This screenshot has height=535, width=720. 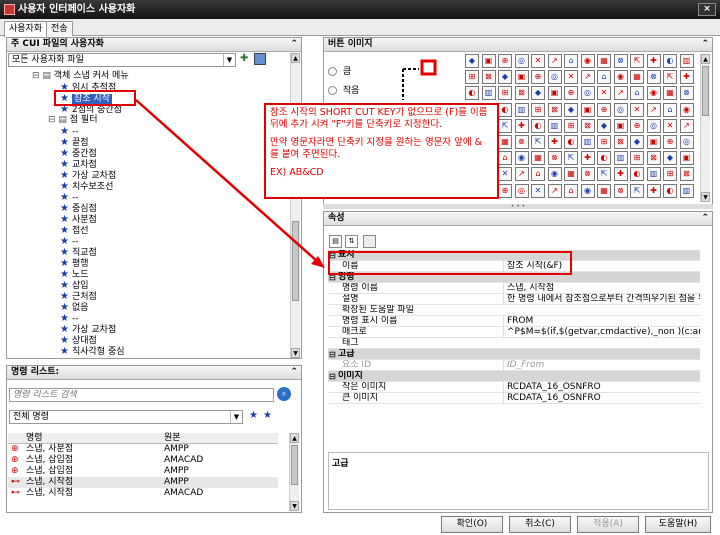 What do you see at coordinates (472, 524) in the screenshot?
I see `ok-button: 확인(O)` at bounding box center [472, 524].